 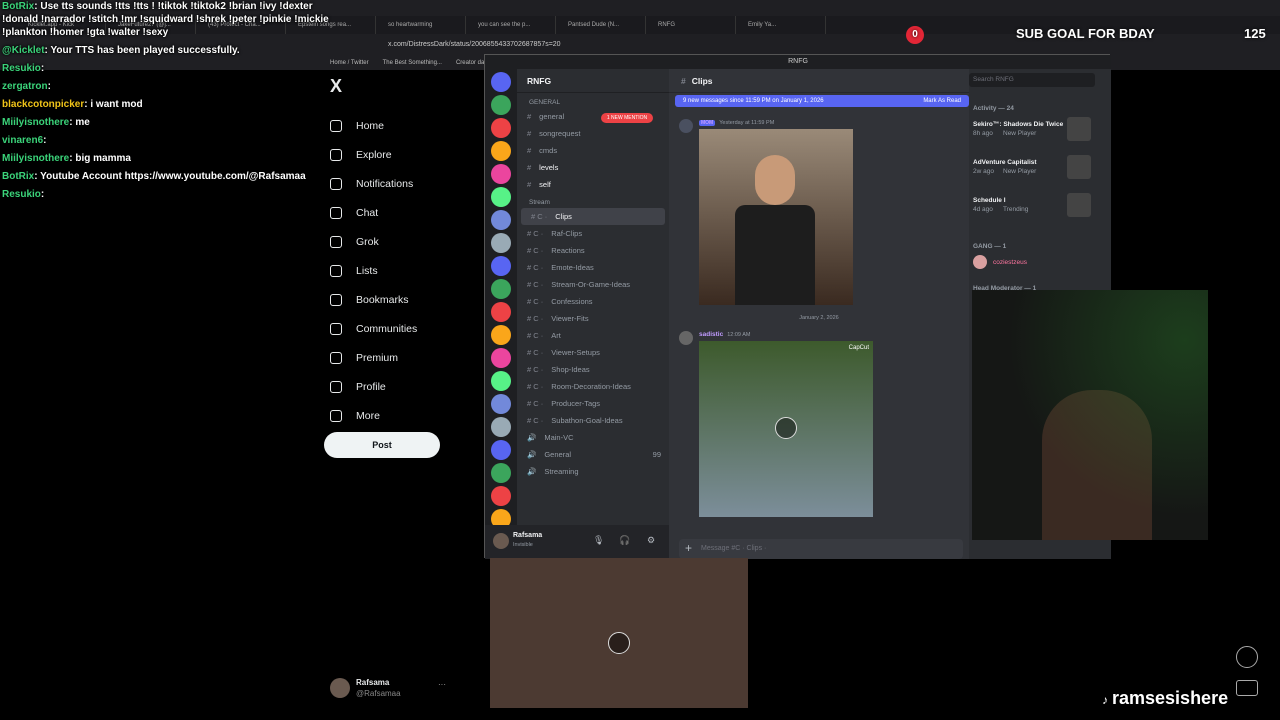 I want to click on nav-item-profile: Profile, so click(x=392, y=386).